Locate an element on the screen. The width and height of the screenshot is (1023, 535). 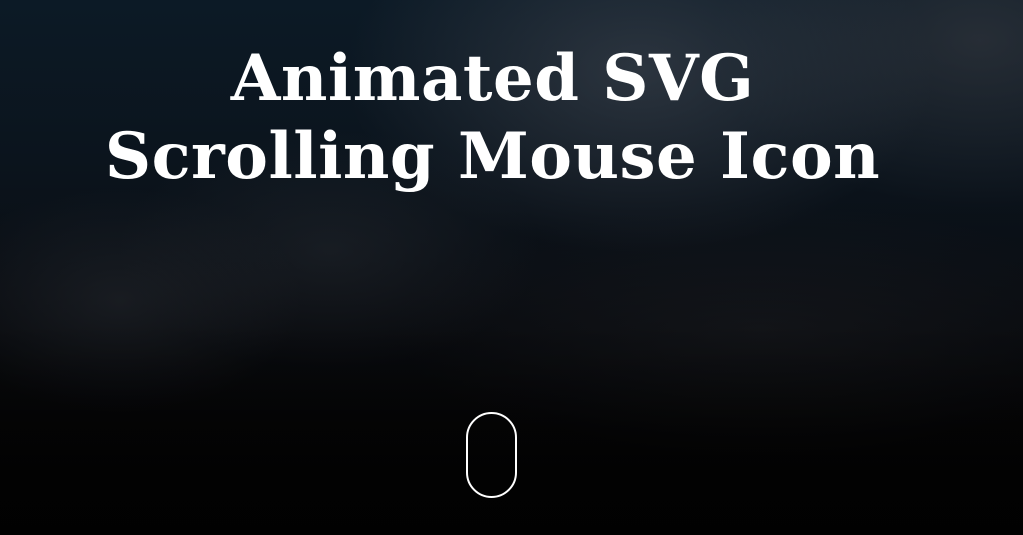
mouse-body-outline is located at coordinates (491, 455).